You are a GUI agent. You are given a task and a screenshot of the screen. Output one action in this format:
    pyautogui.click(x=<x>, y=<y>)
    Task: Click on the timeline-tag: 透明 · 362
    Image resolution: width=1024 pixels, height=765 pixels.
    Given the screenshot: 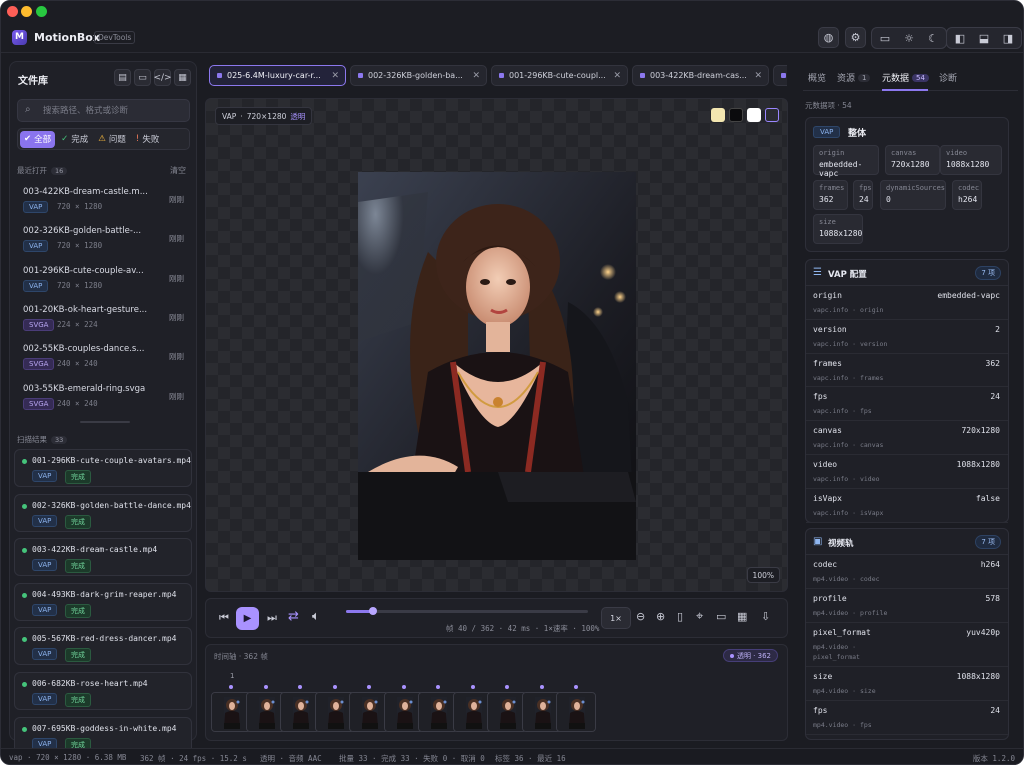 What is the action you would take?
    pyautogui.click(x=750, y=655)
    